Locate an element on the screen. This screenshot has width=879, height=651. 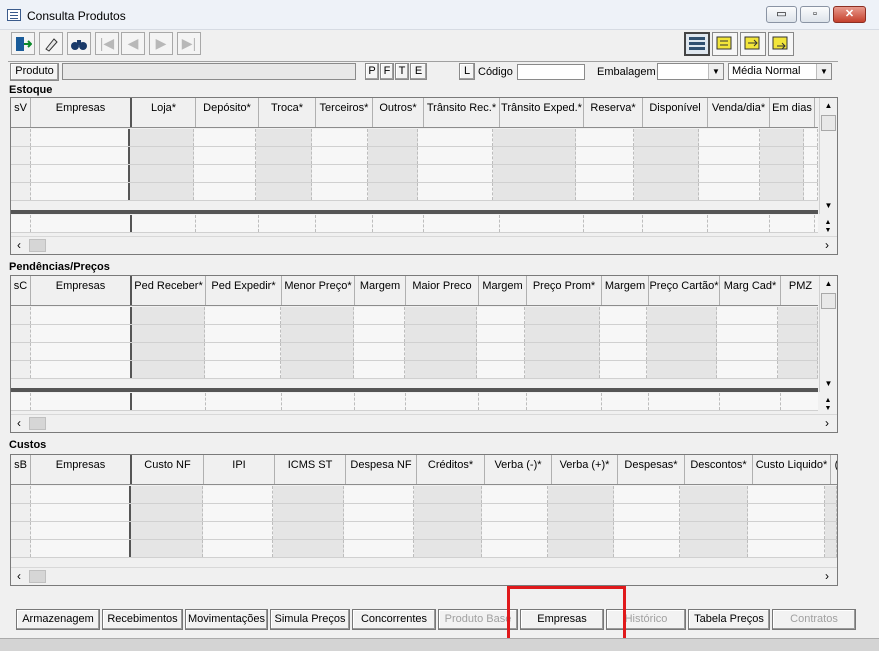
column-header: Ped Expedir* is located at coordinates (244, 290).